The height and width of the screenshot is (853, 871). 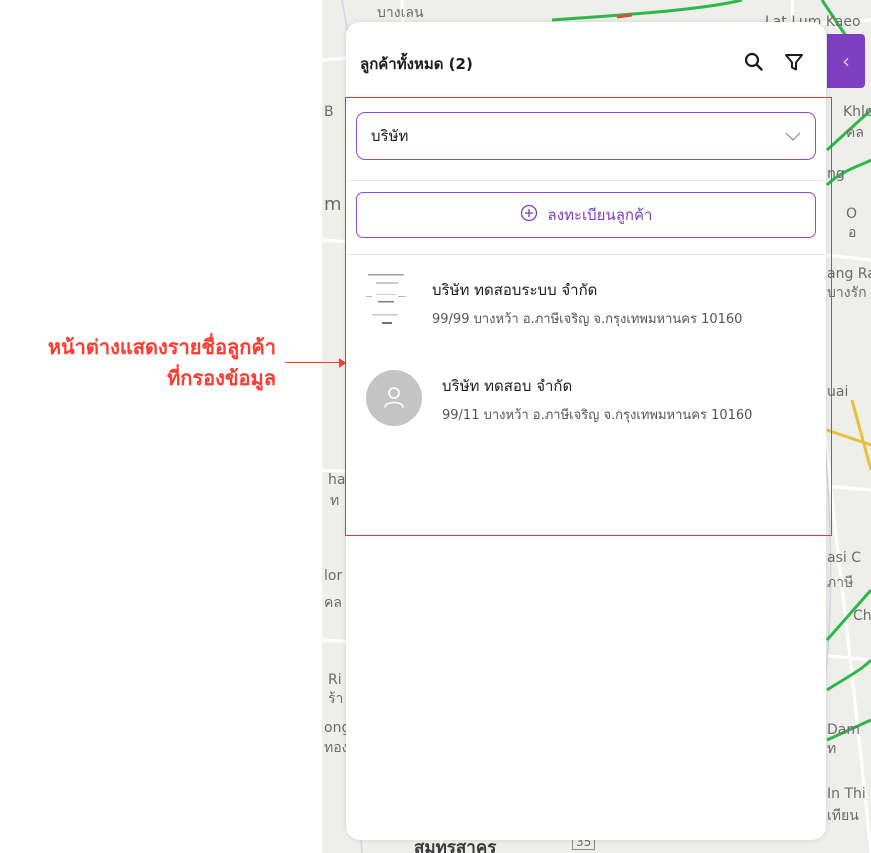 I want to click on collapse-panel-tab: ‹, so click(x=846, y=61).